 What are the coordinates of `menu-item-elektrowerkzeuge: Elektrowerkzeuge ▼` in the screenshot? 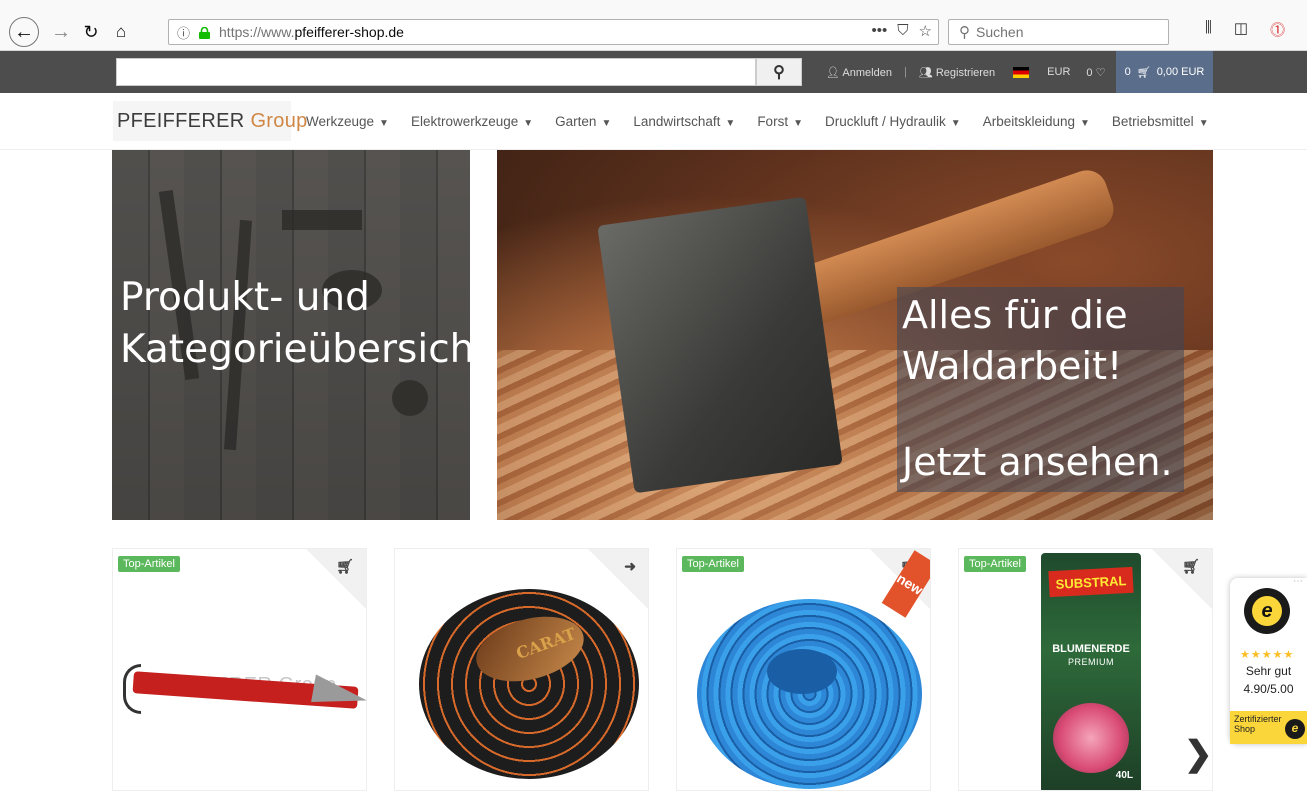 It's located at (472, 121).